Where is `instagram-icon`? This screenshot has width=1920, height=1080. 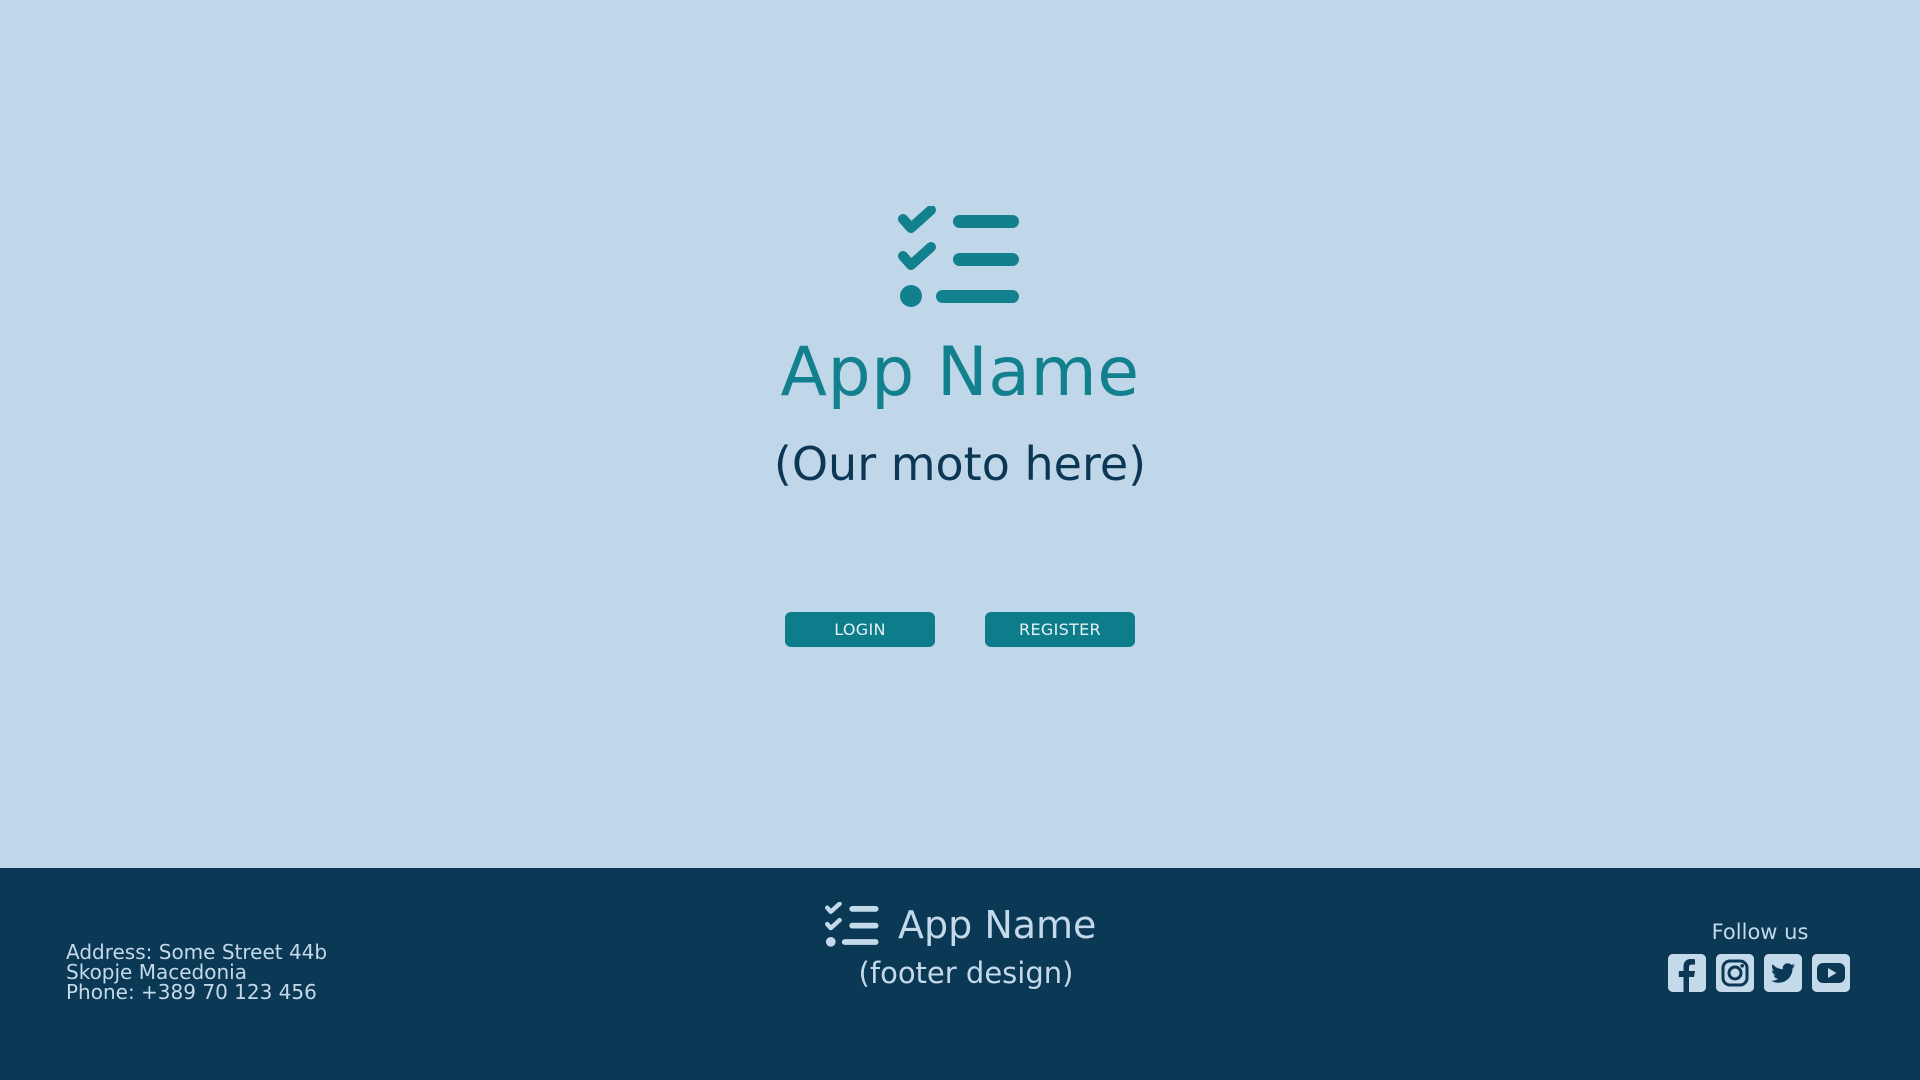
instagram-icon is located at coordinates (1735, 973).